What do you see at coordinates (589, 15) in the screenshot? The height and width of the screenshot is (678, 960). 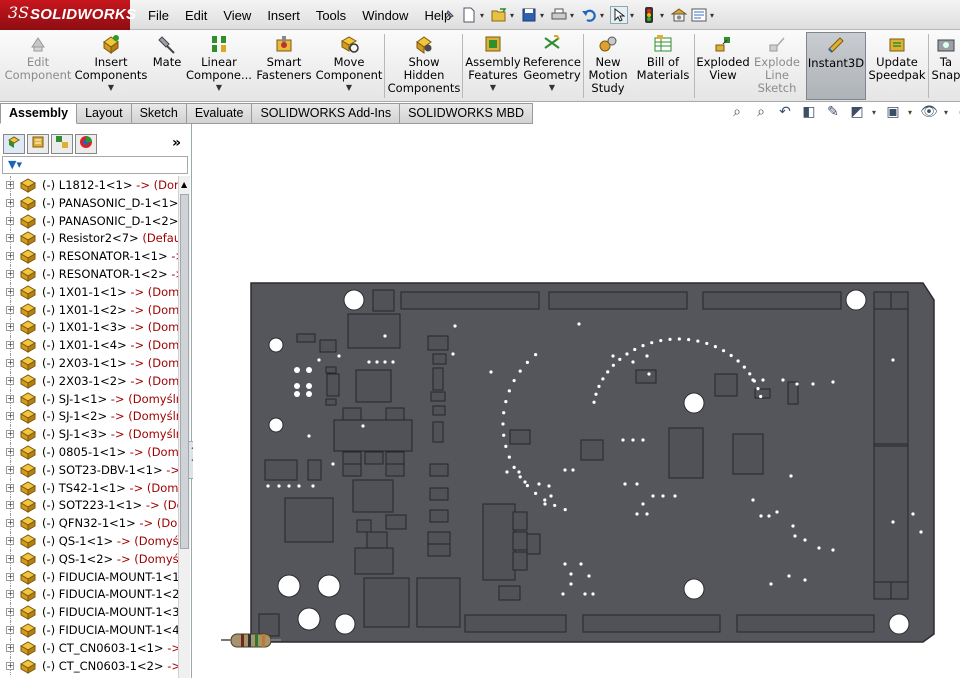 I see `undo-icon` at bounding box center [589, 15].